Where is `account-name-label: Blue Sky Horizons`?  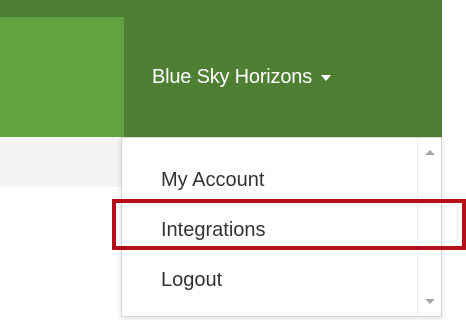 account-name-label: Blue Sky Horizons is located at coordinates (232, 76).